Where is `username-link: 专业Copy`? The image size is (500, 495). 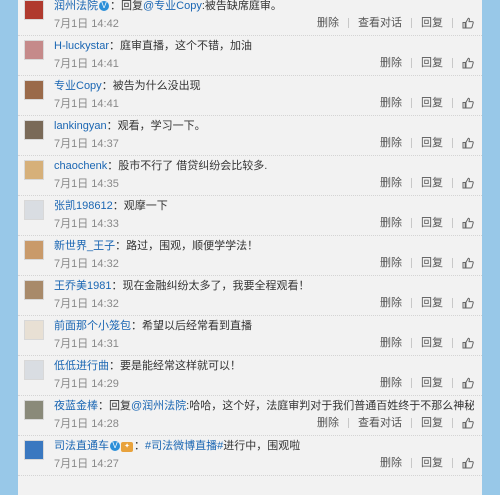 username-link: 专业Copy is located at coordinates (78, 86).